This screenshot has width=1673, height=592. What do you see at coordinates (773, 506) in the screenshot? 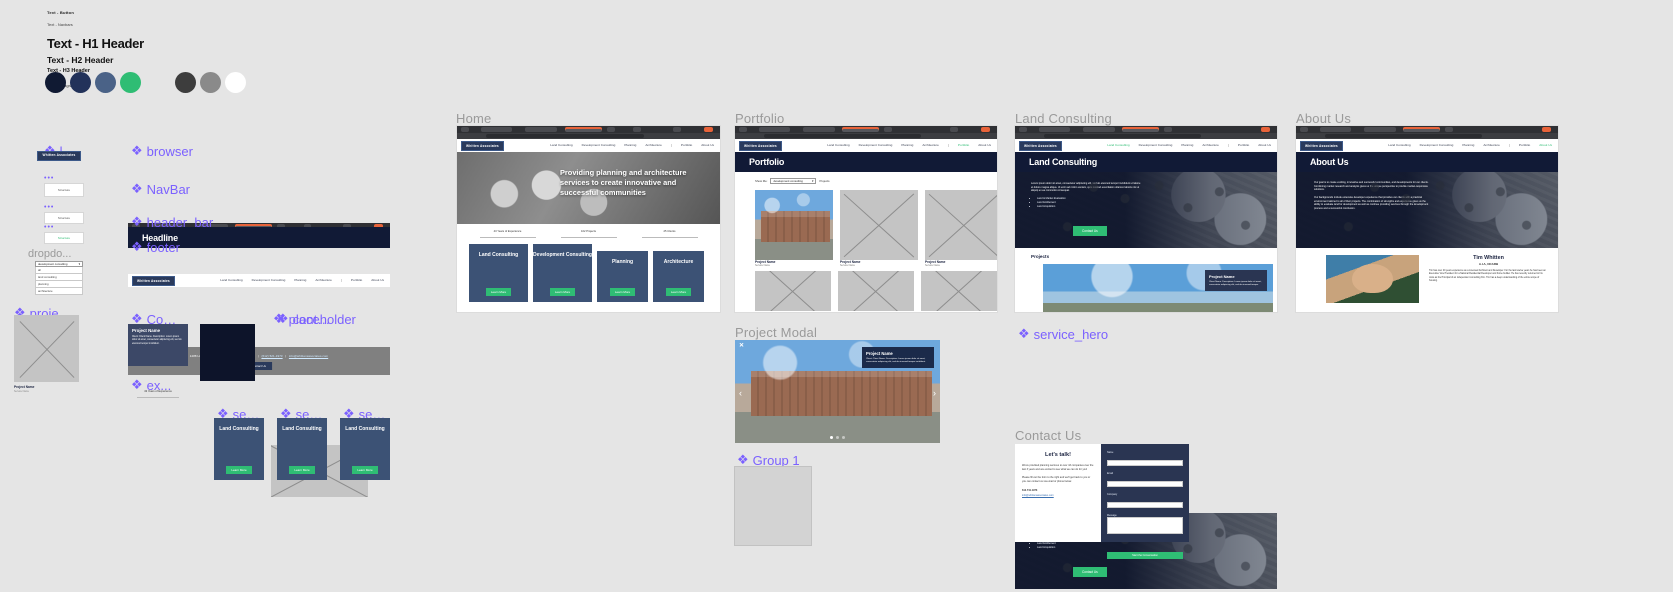
I see `group1-placeholder` at bounding box center [773, 506].